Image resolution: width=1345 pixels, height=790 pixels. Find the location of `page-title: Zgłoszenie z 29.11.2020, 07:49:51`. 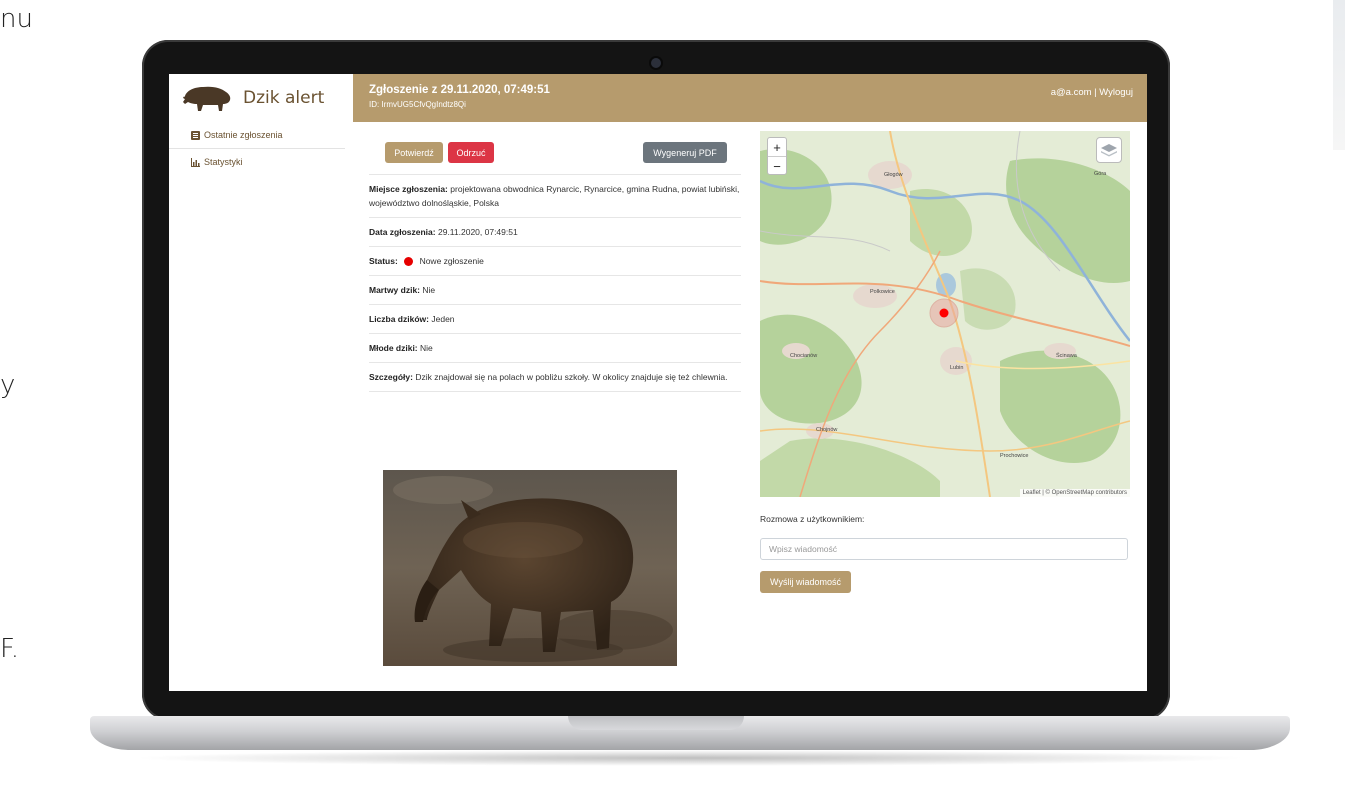

page-title: Zgłoszenie z 29.11.2020, 07:49:51 is located at coordinates (459, 90).